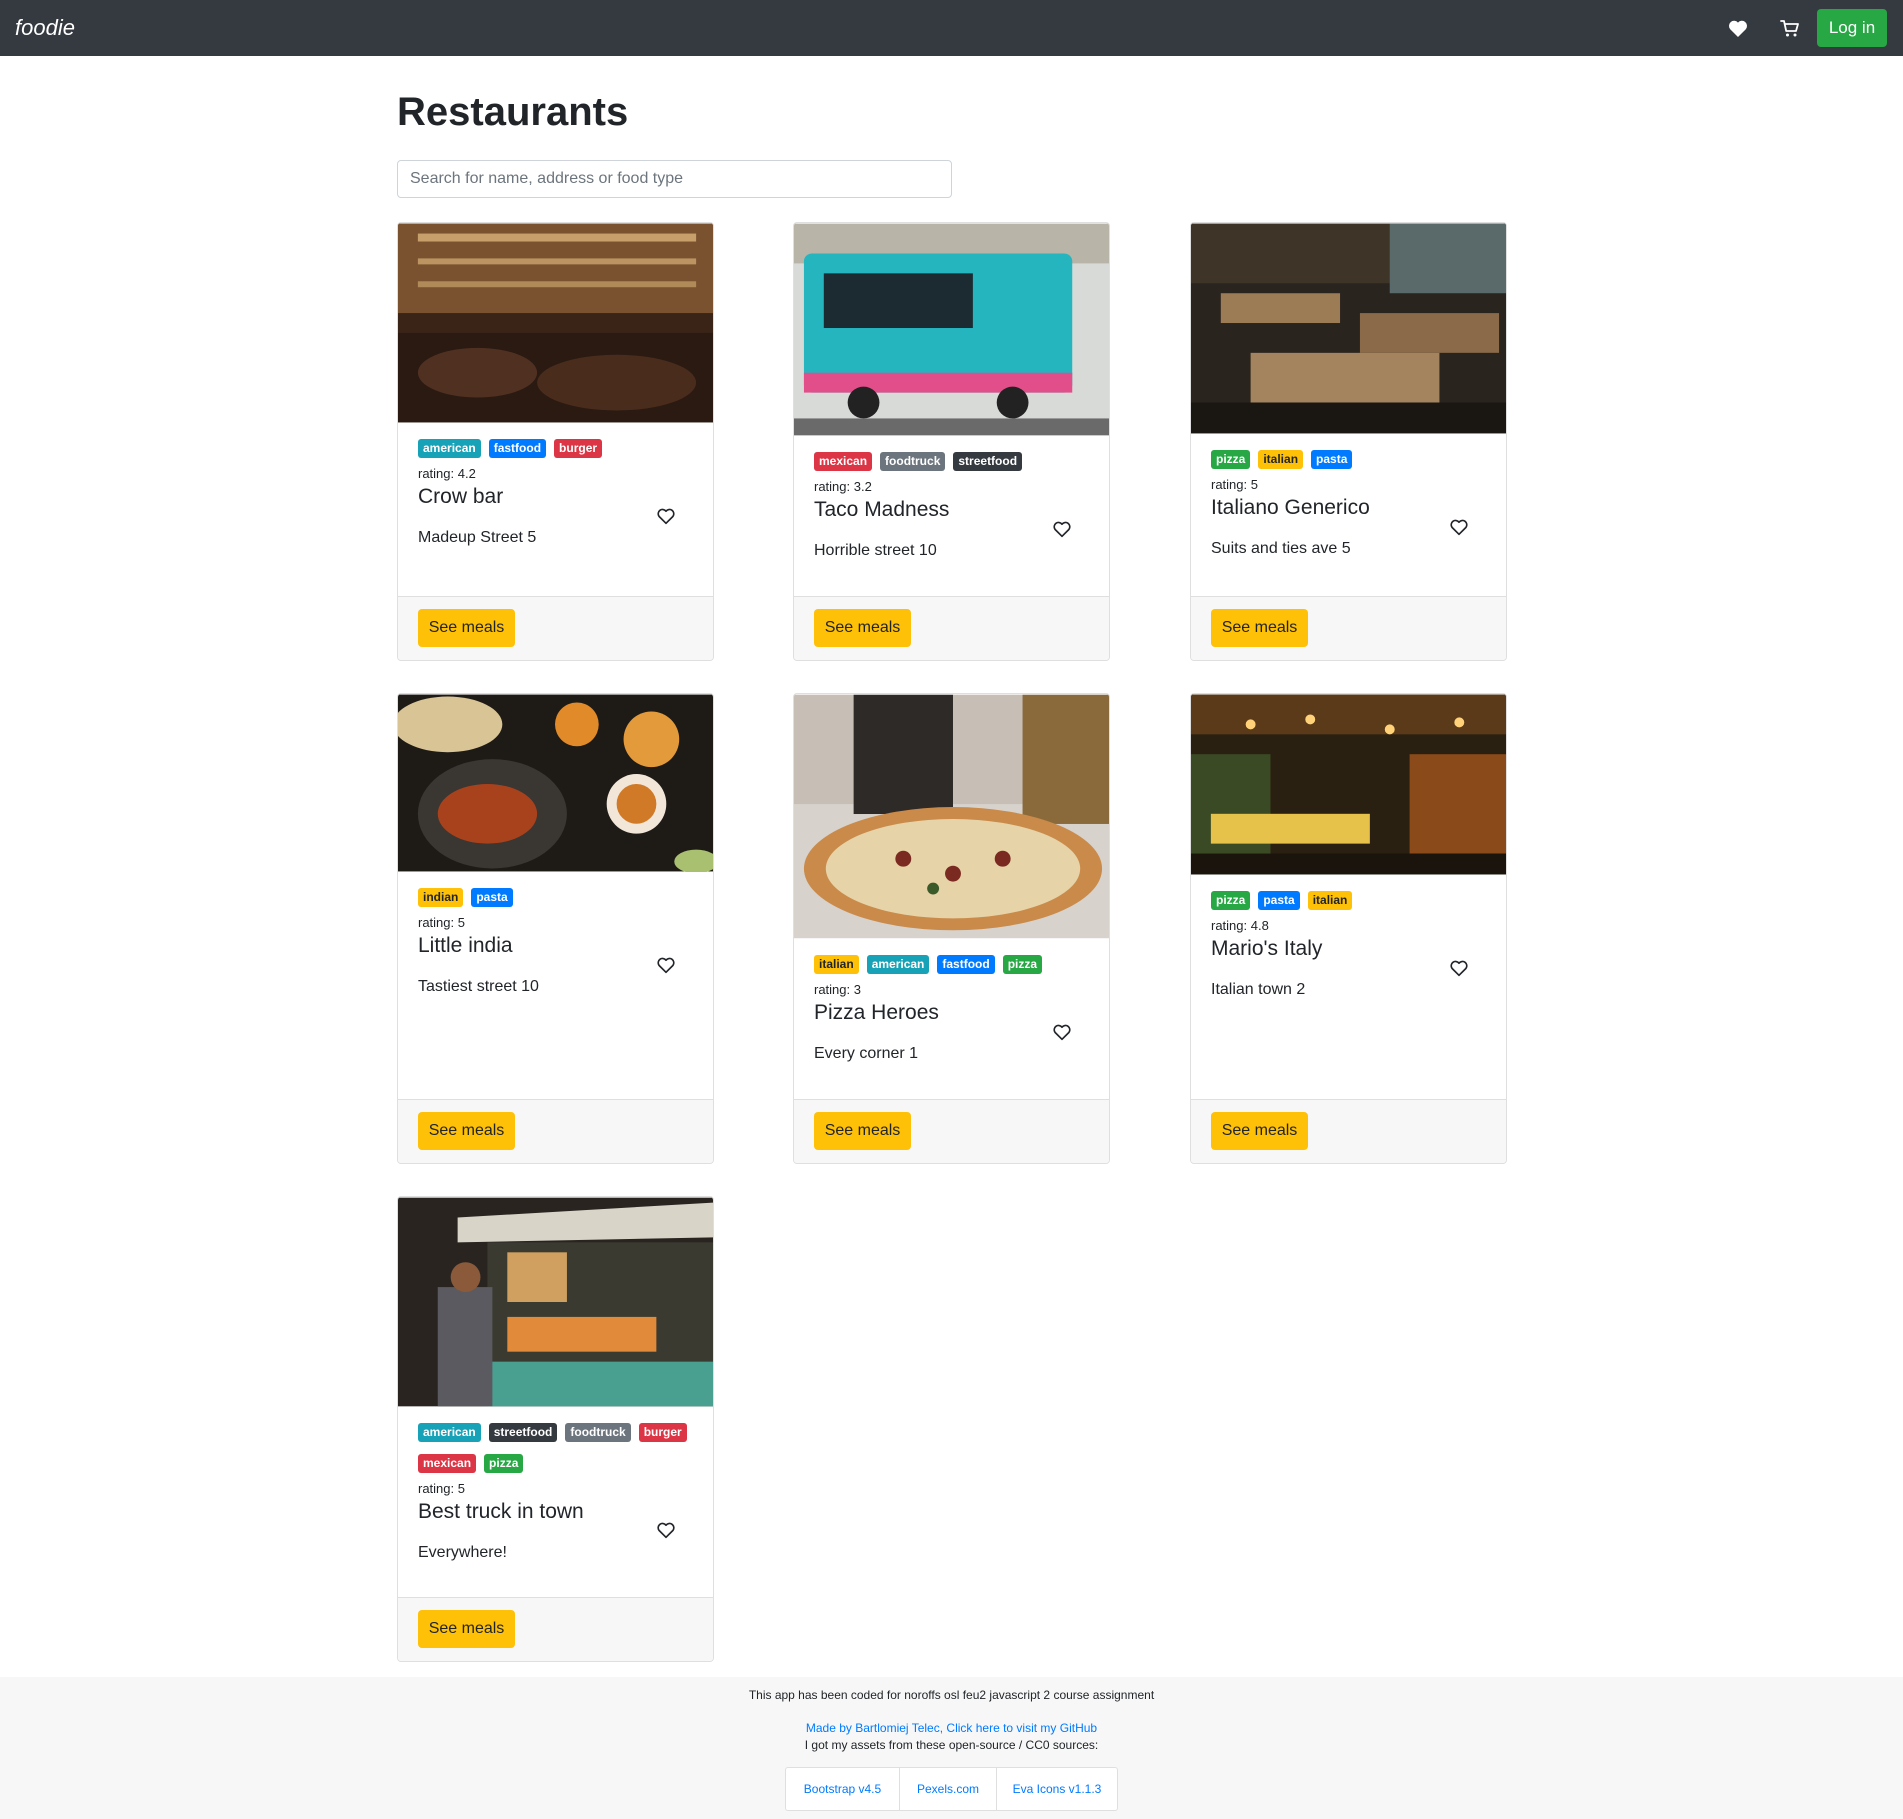  What do you see at coordinates (513, 112) in the screenshot?
I see `page-title: Restaurants` at bounding box center [513, 112].